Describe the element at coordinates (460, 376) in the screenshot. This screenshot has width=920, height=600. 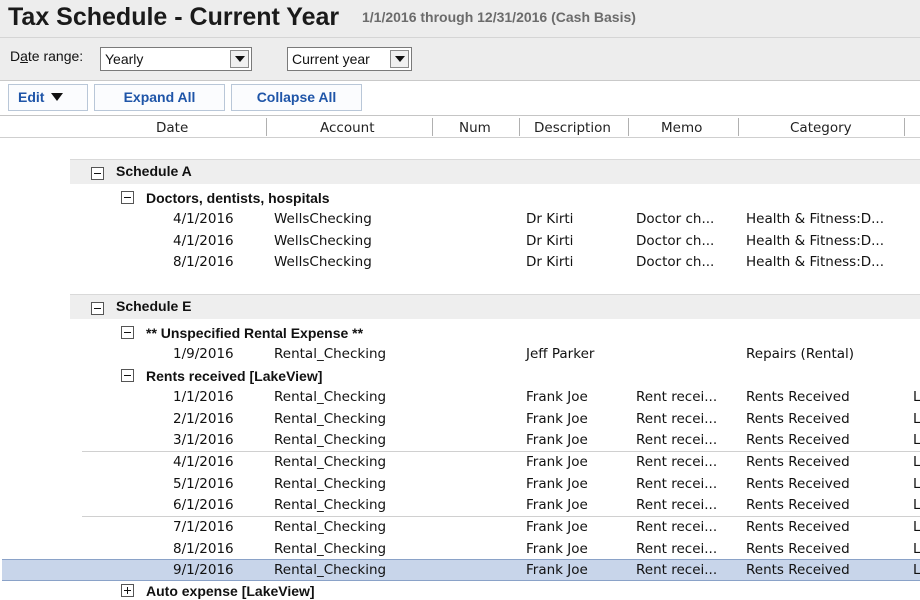
I see `category-group-header: Rents received [LakeView]` at that location.